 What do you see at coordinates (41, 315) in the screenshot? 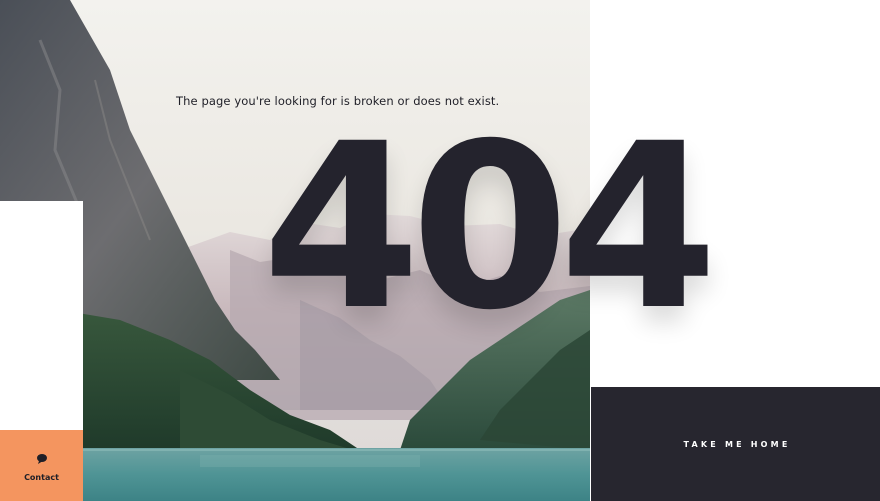
I see `left-white-panel` at bounding box center [41, 315].